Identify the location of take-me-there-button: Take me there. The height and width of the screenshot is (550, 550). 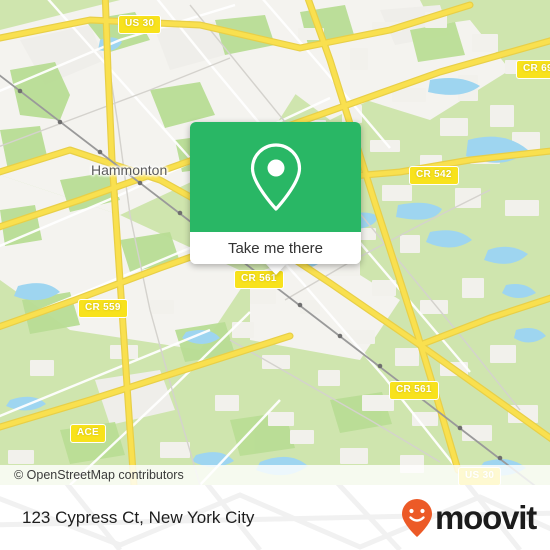
(275, 248).